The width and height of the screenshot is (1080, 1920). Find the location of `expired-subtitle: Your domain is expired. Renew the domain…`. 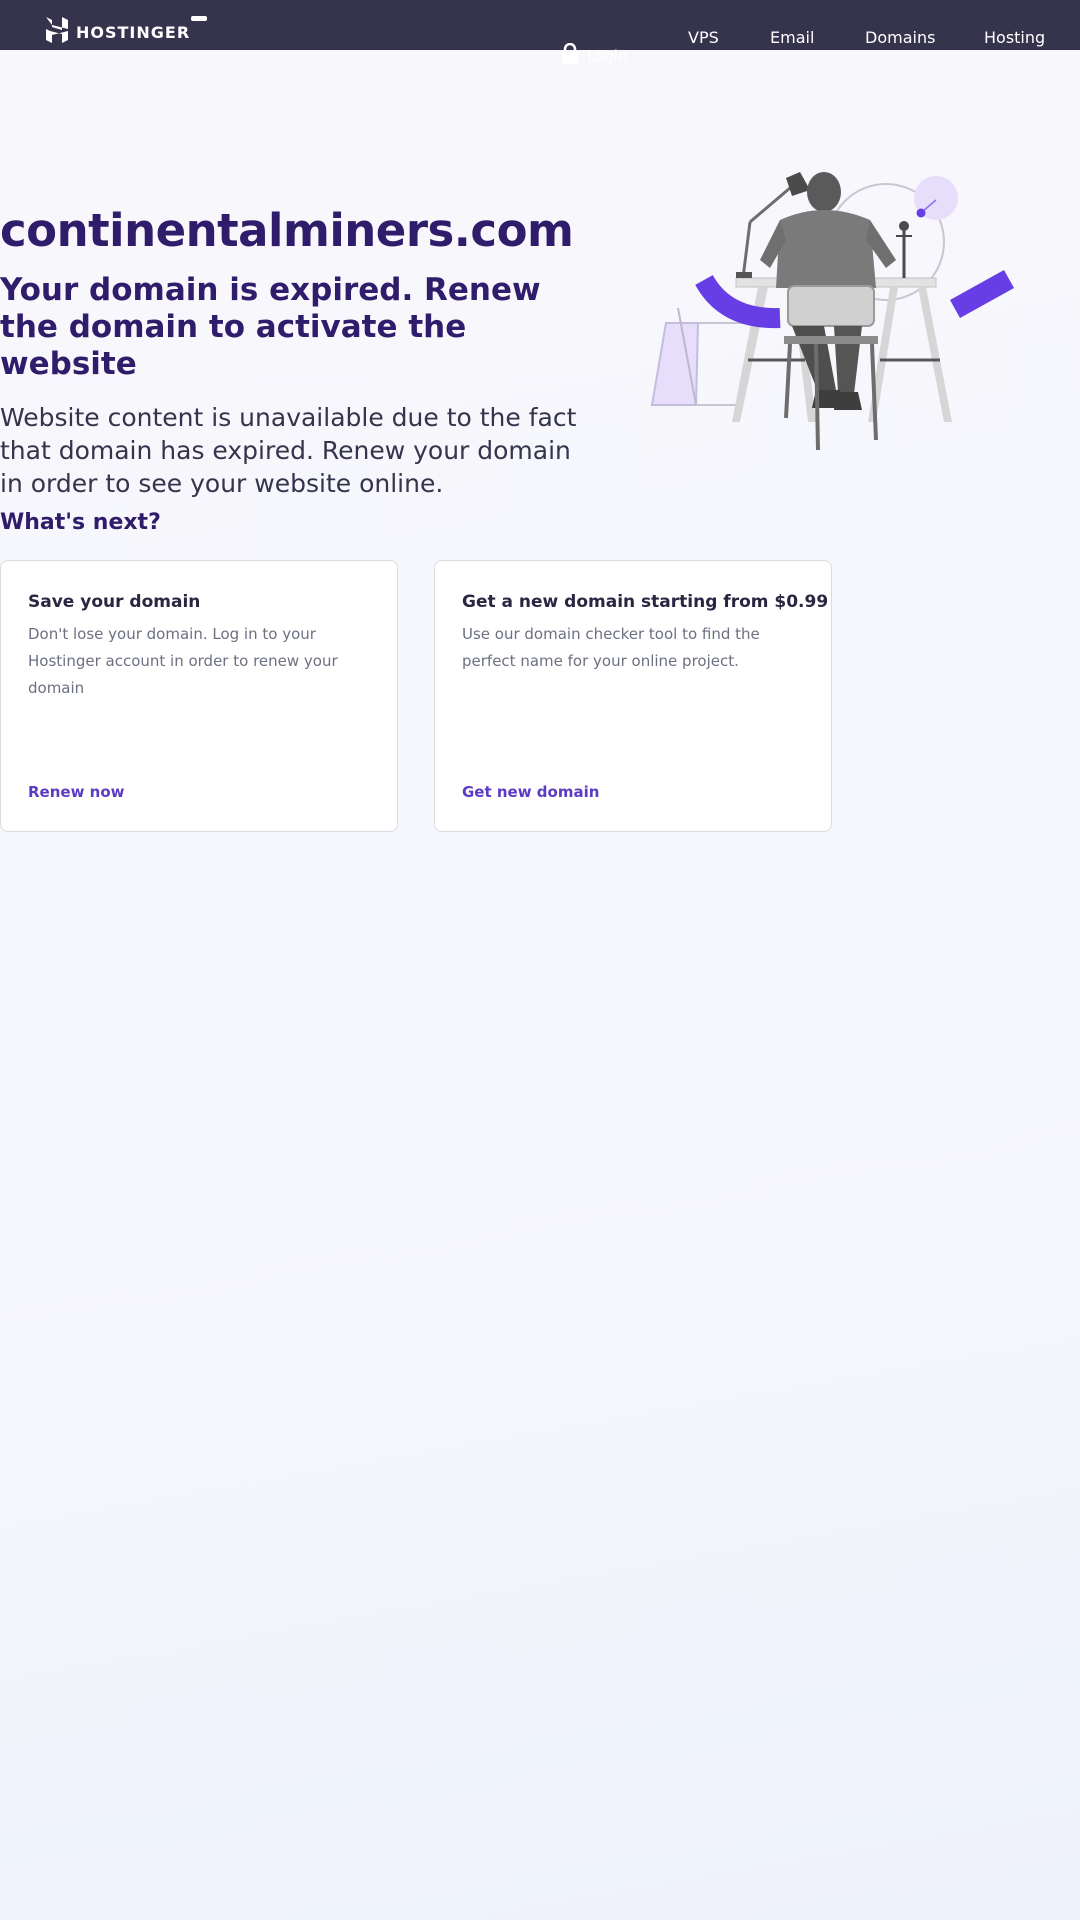

expired-subtitle: Your domain is expired. Renew the domain… is located at coordinates (270, 327).